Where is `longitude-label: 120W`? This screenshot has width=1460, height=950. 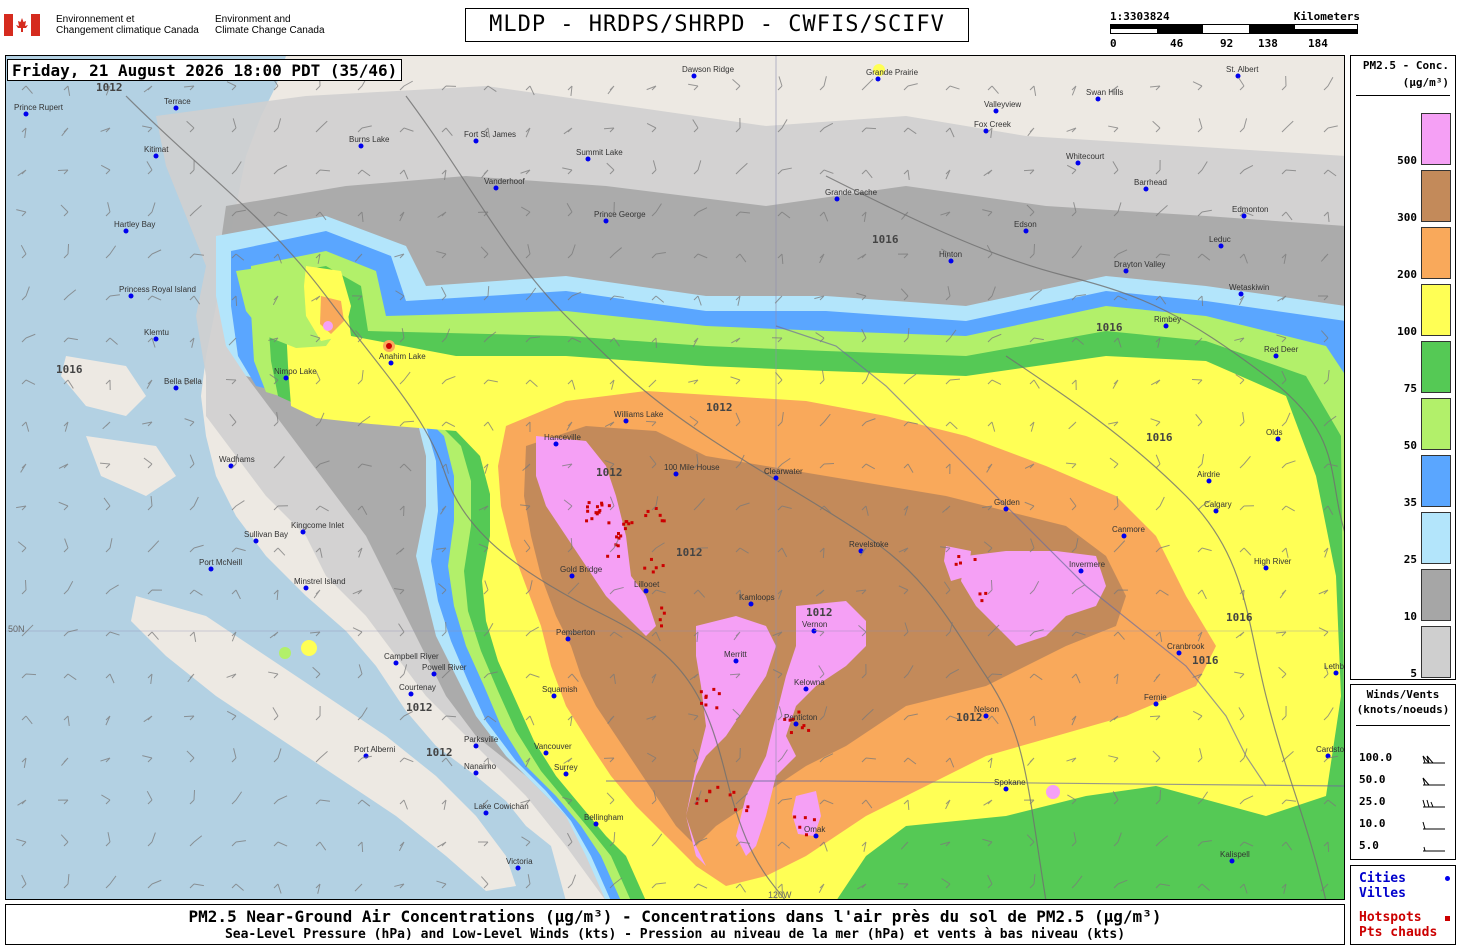
longitude-label: 120W is located at coordinates (780, 895).